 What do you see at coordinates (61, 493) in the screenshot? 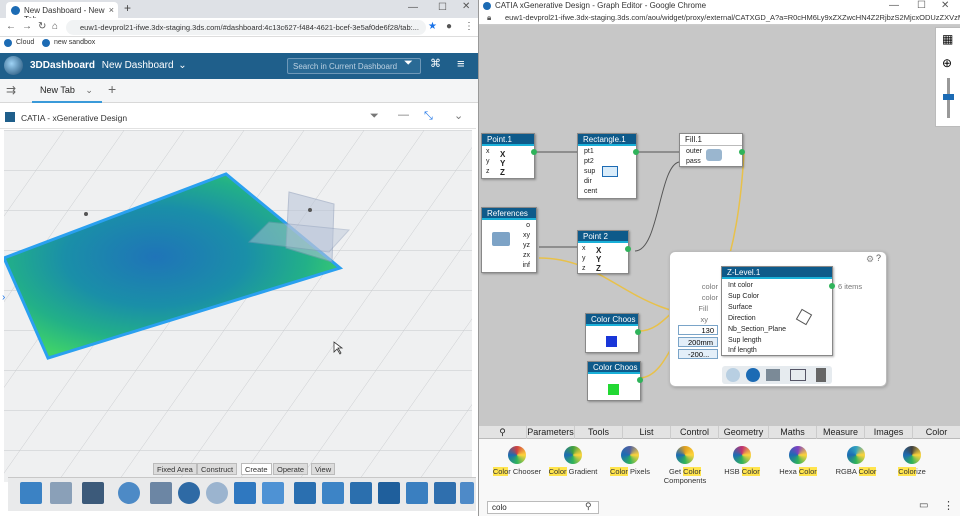
I see `cube-tool-icon` at bounding box center [61, 493].